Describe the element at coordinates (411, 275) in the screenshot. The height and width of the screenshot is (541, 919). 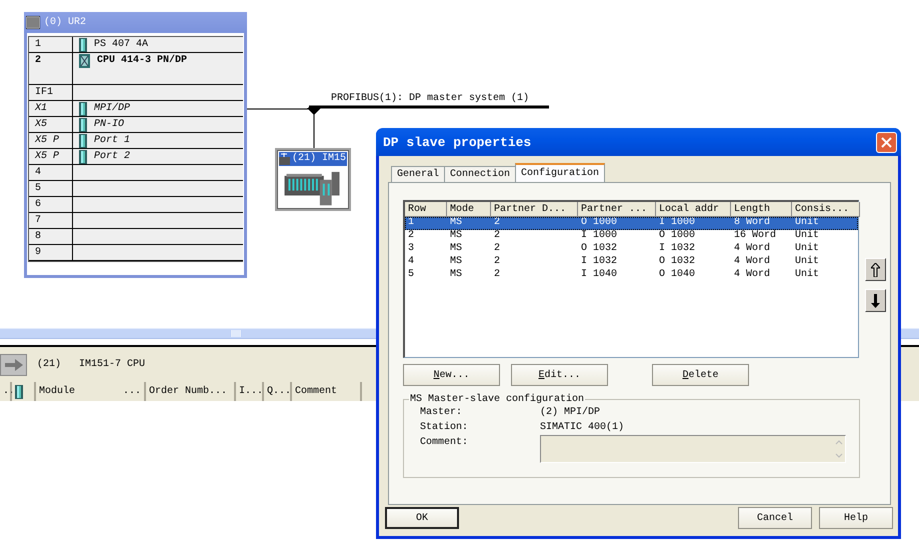
I see `table-cell-text: 5` at that location.